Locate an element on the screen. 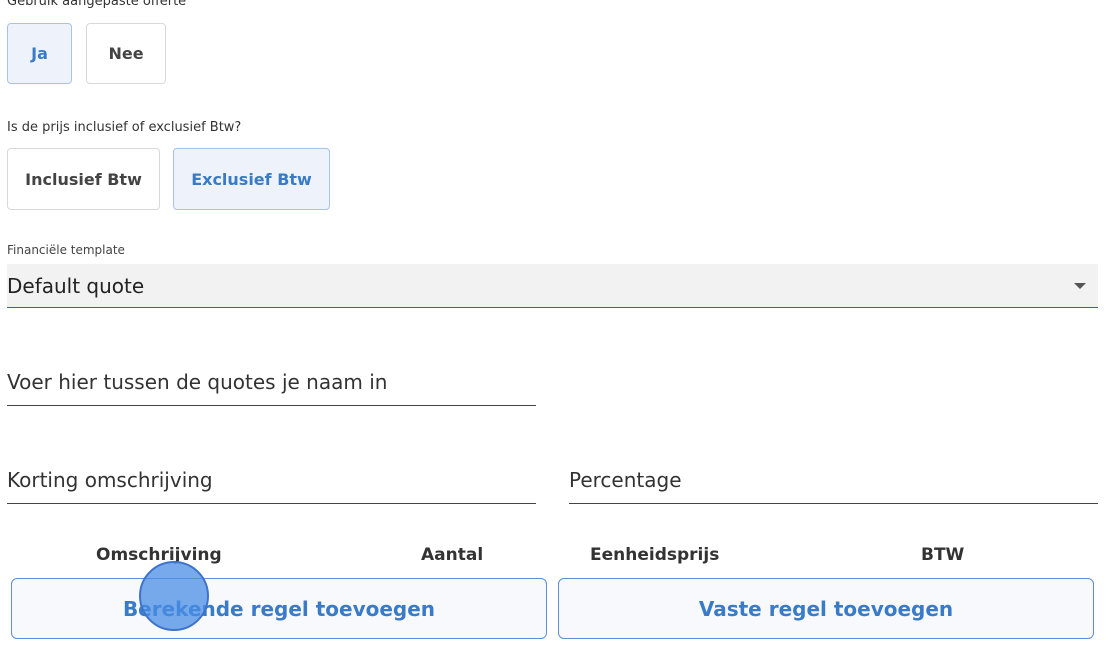 This screenshot has width=1120, height=655. exclusive-vat-button: Exclusief Btw is located at coordinates (251, 179).